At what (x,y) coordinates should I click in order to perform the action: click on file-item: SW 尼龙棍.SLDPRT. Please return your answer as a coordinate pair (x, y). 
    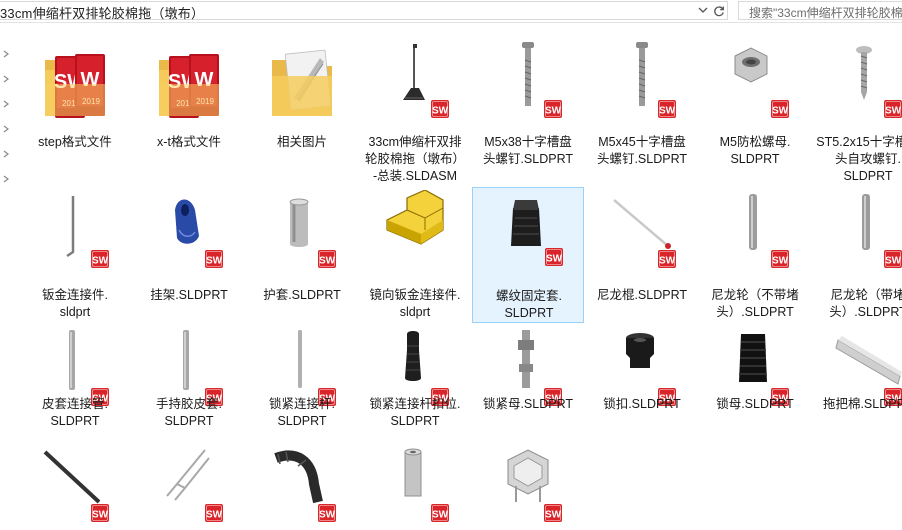
    Looking at the image, I should click on (642, 257).